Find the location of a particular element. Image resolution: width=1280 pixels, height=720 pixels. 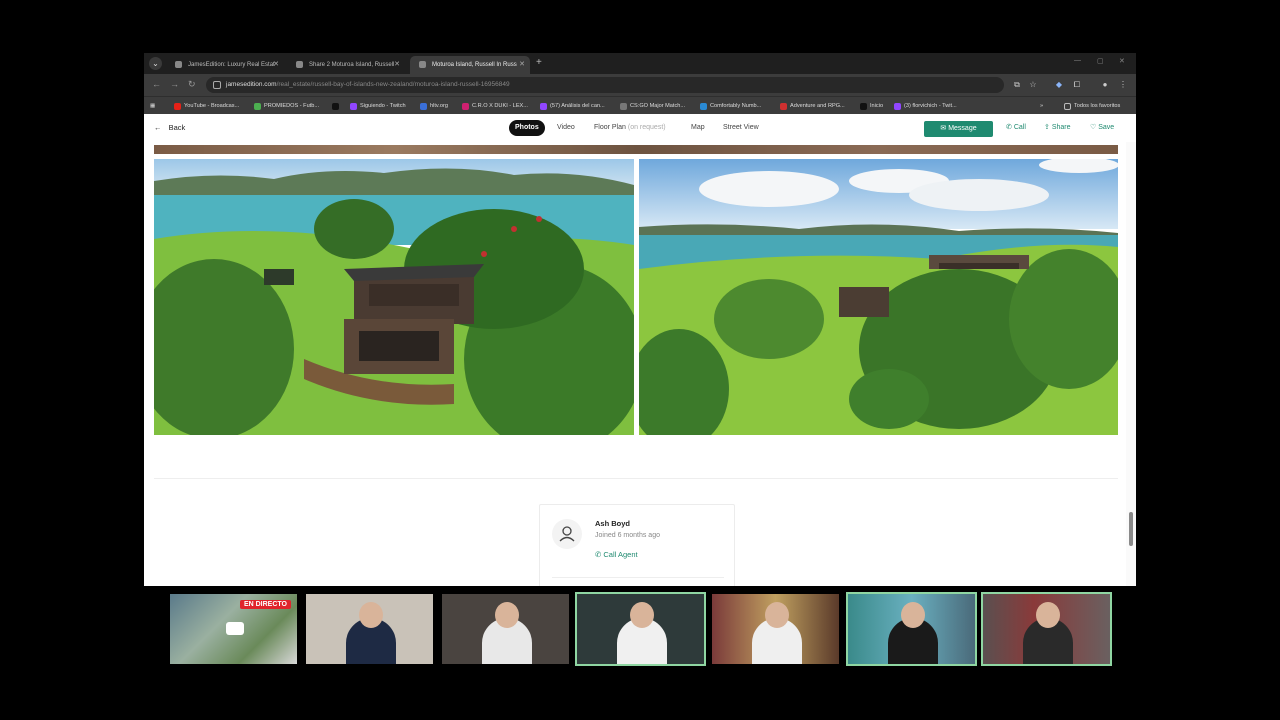

user-icon is located at coordinates (567, 534).